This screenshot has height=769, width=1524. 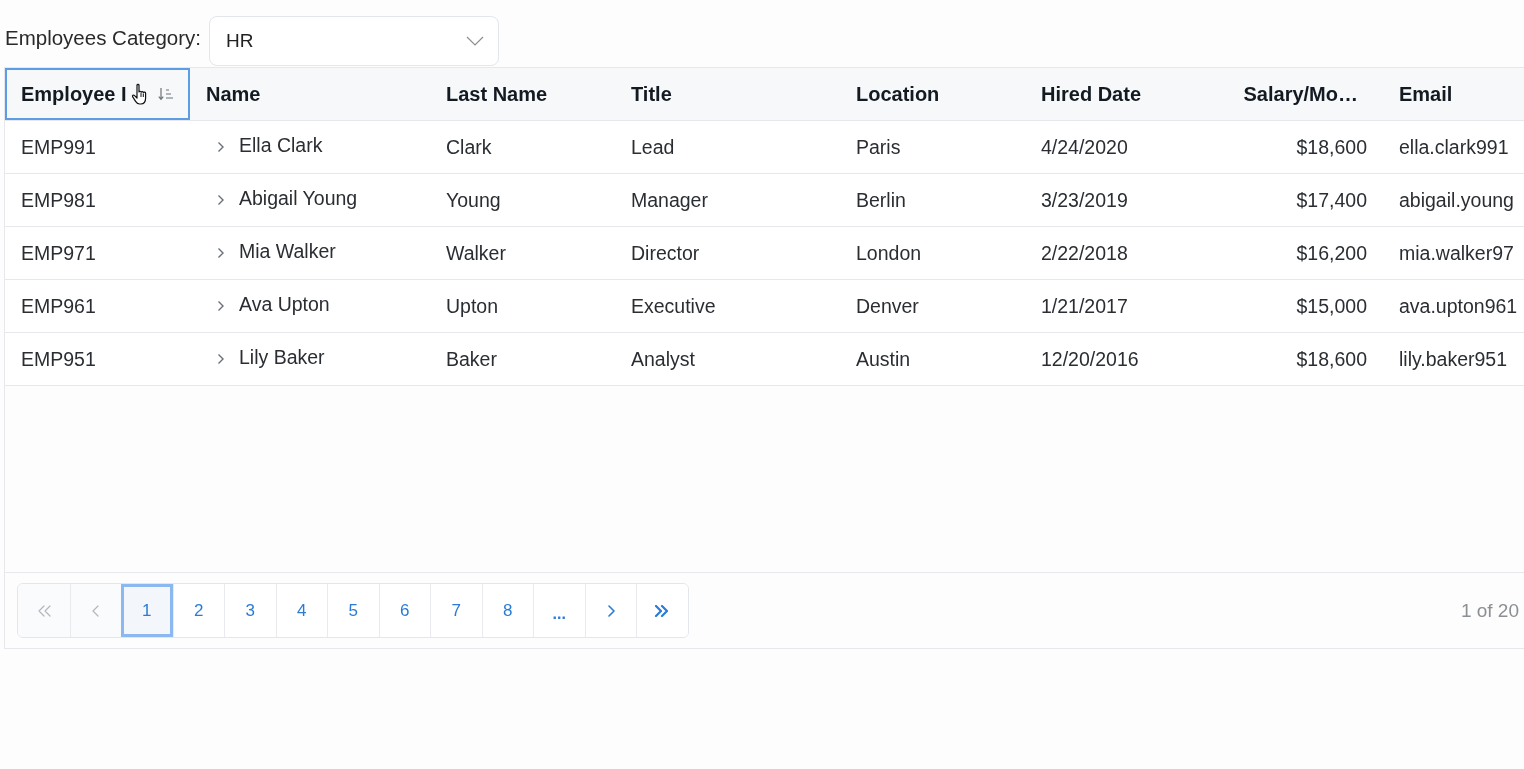 I want to click on table-cell-text: Manager, so click(x=669, y=200).